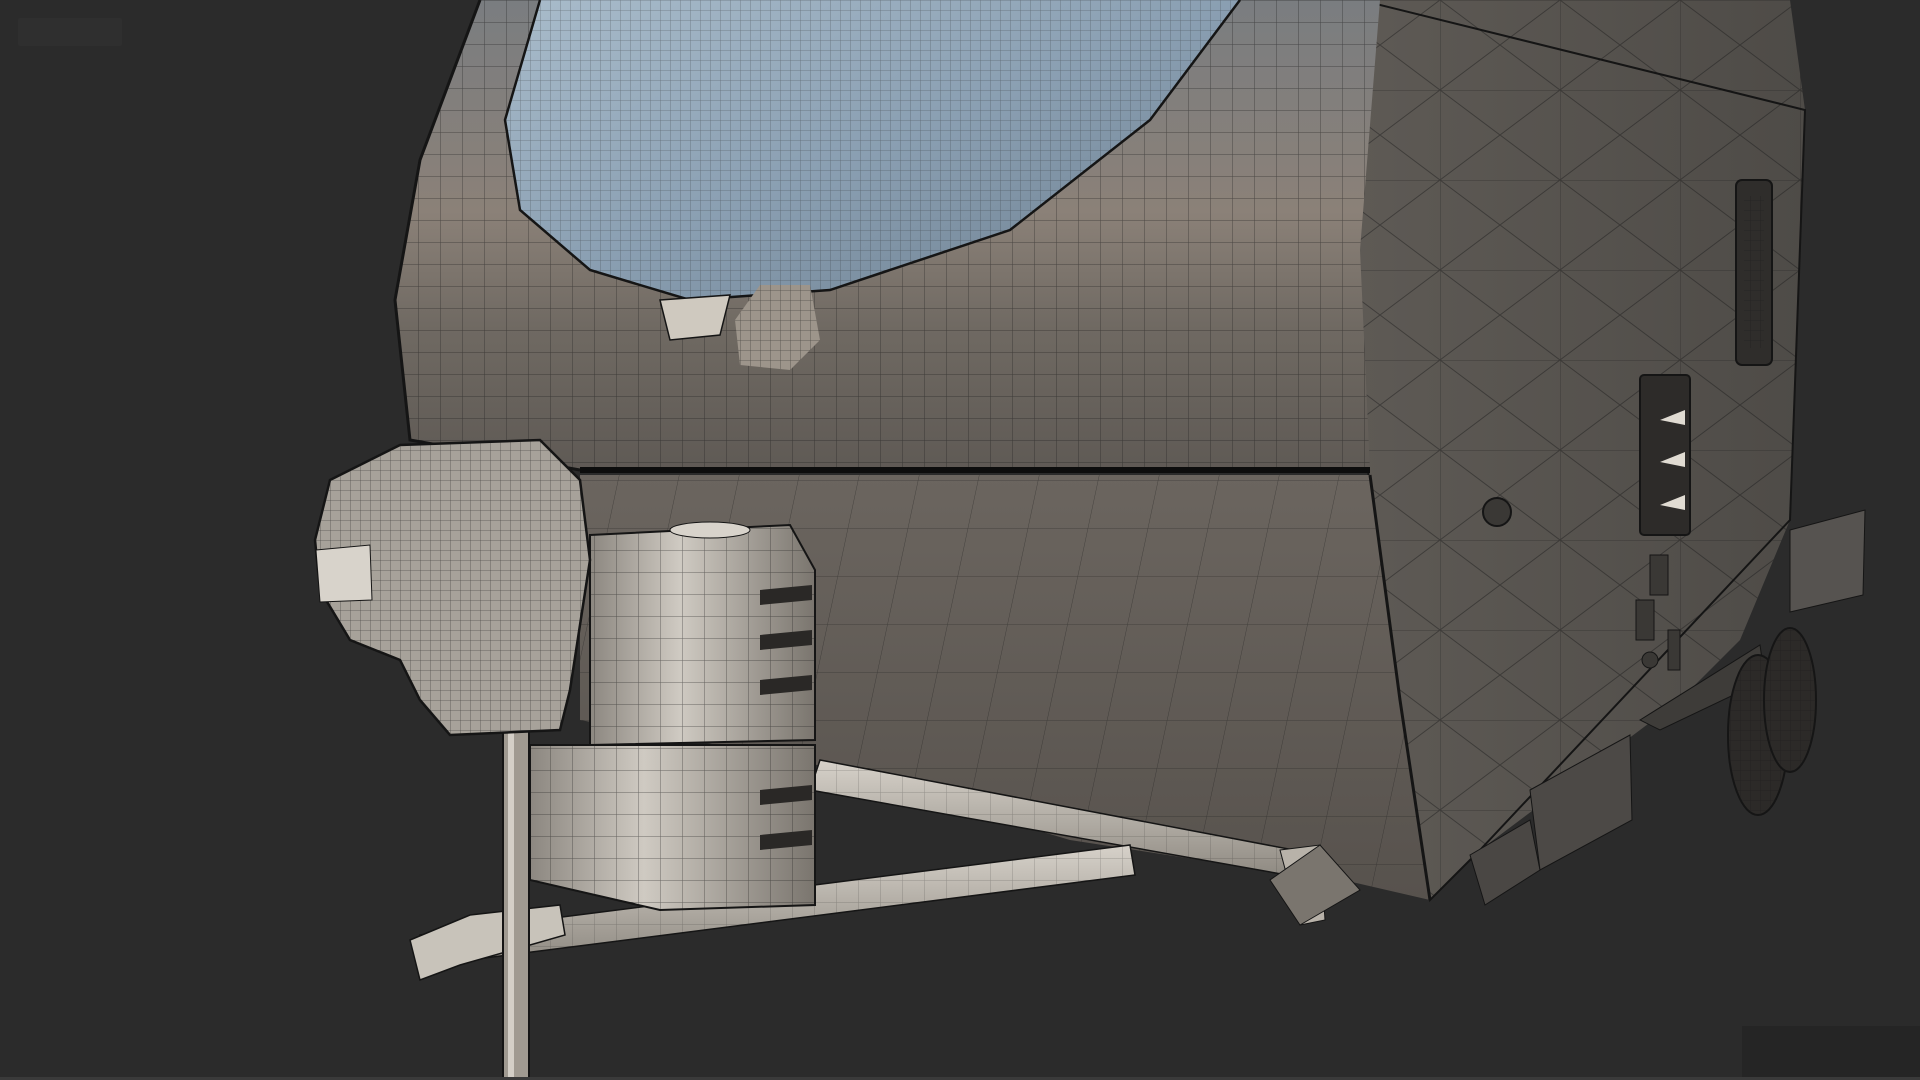  Describe the element at coordinates (1831, 1053) in the screenshot. I see `viewport-corner-overlay` at that location.